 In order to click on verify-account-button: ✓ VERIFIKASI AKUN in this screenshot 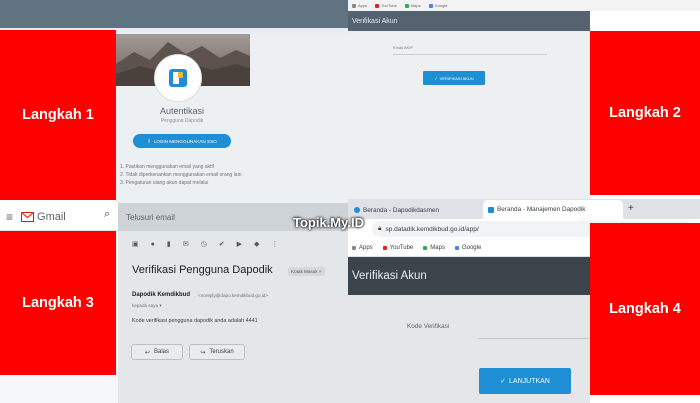, I will do `click(454, 78)`.